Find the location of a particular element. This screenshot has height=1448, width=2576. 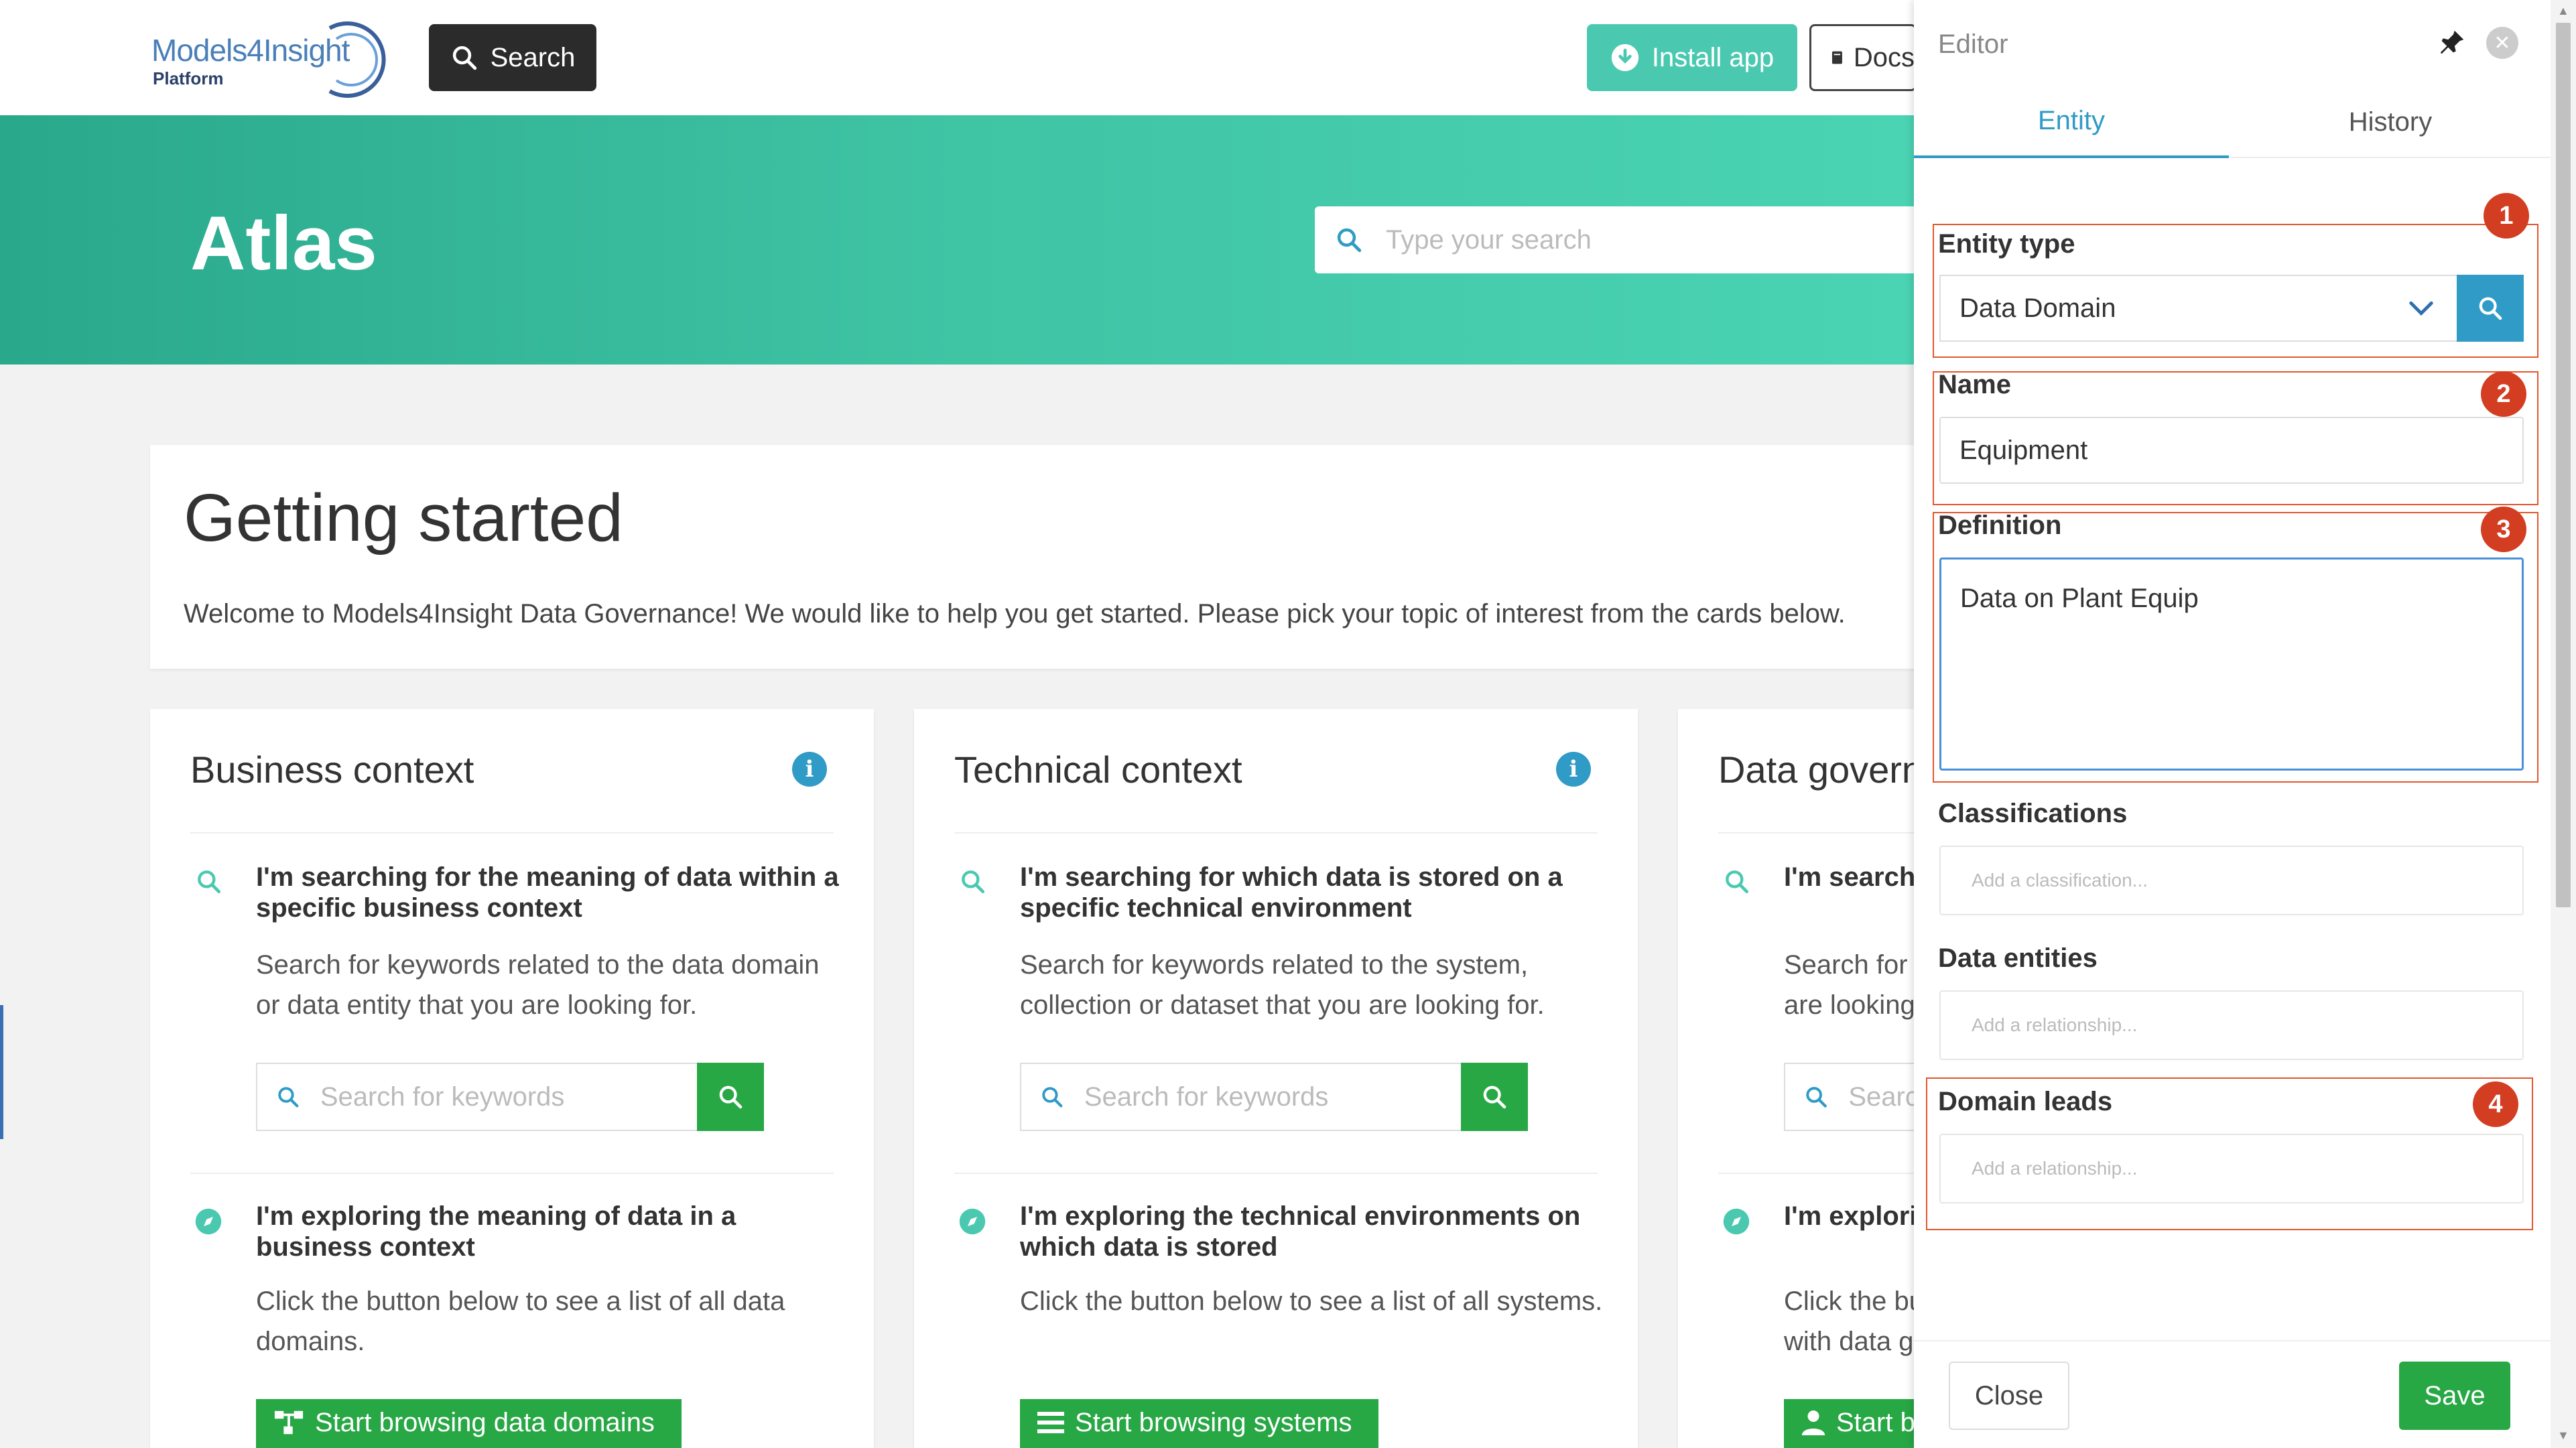

card-title: Technical context is located at coordinates (1098, 769).